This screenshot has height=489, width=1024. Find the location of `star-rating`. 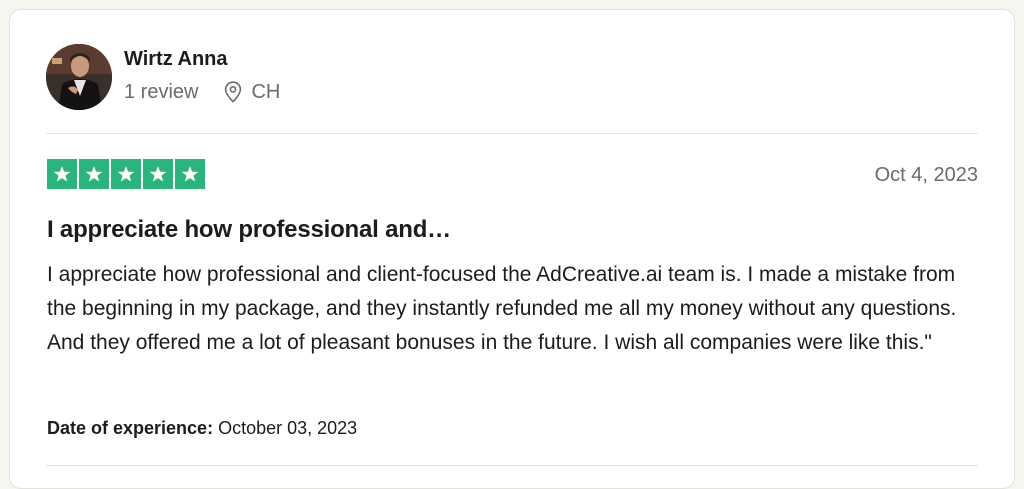

star-rating is located at coordinates (127, 174).